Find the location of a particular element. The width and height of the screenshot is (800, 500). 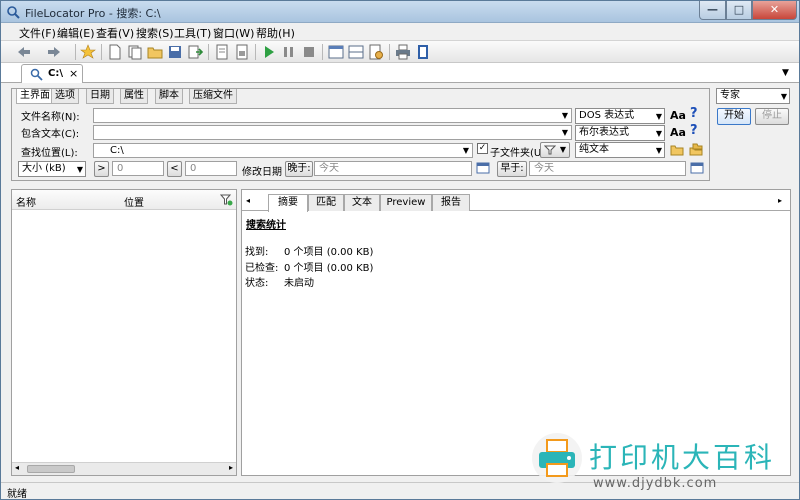

before-date-button: 早于: is located at coordinates (512, 169).